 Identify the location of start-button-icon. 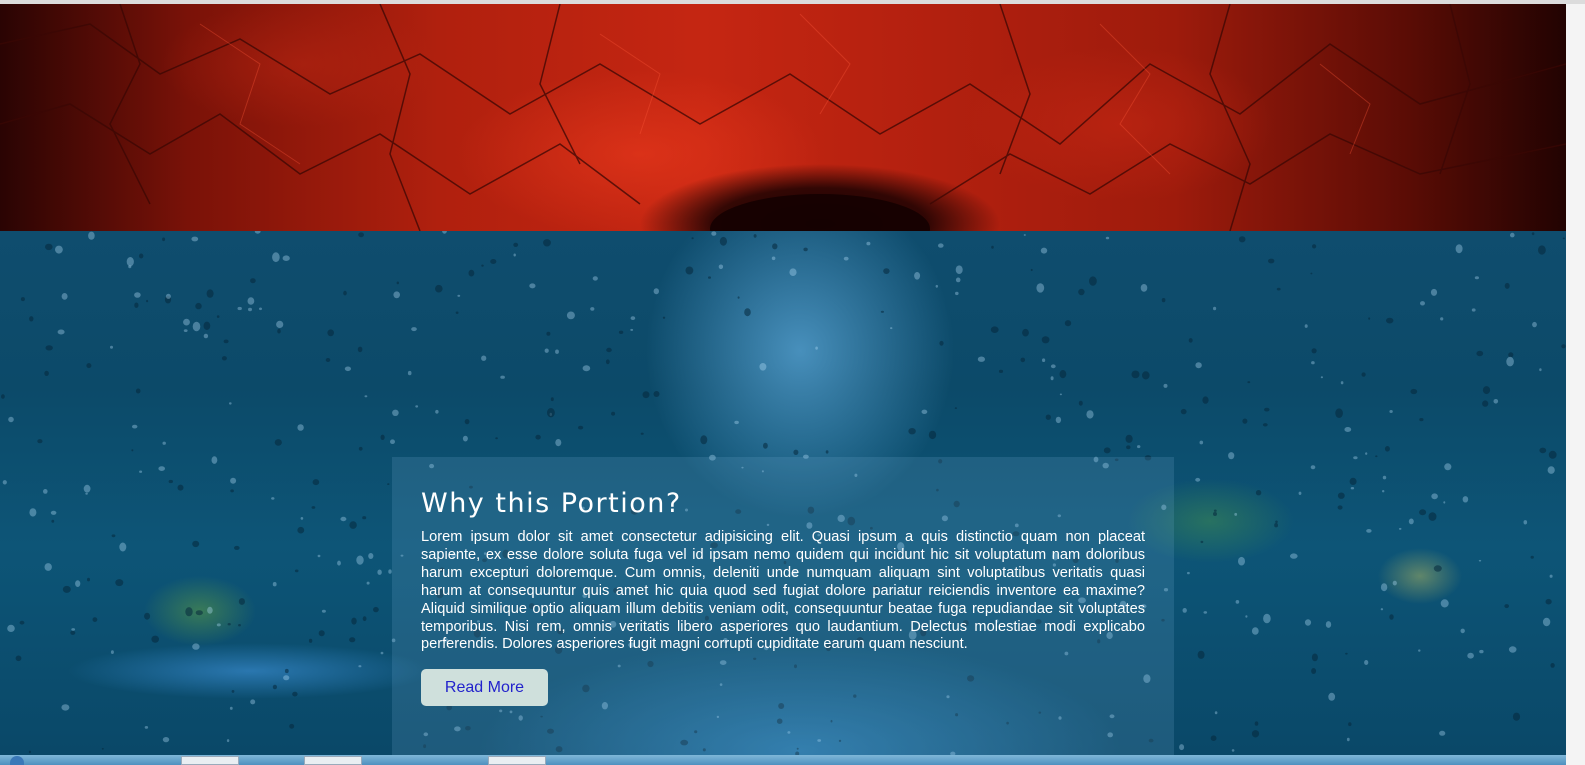
(17, 760).